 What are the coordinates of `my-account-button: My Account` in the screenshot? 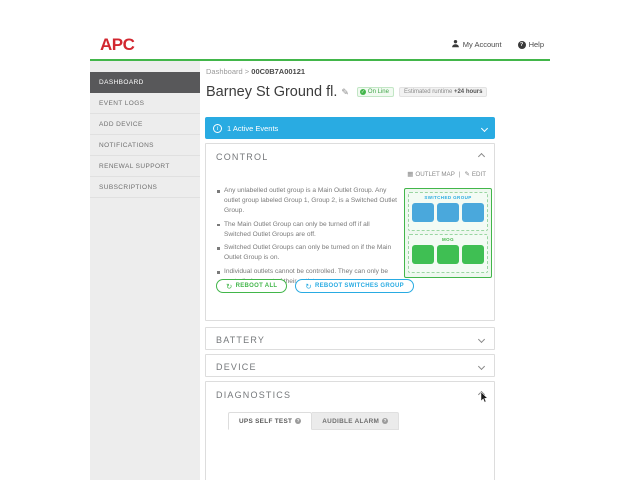 It's located at (476, 44).